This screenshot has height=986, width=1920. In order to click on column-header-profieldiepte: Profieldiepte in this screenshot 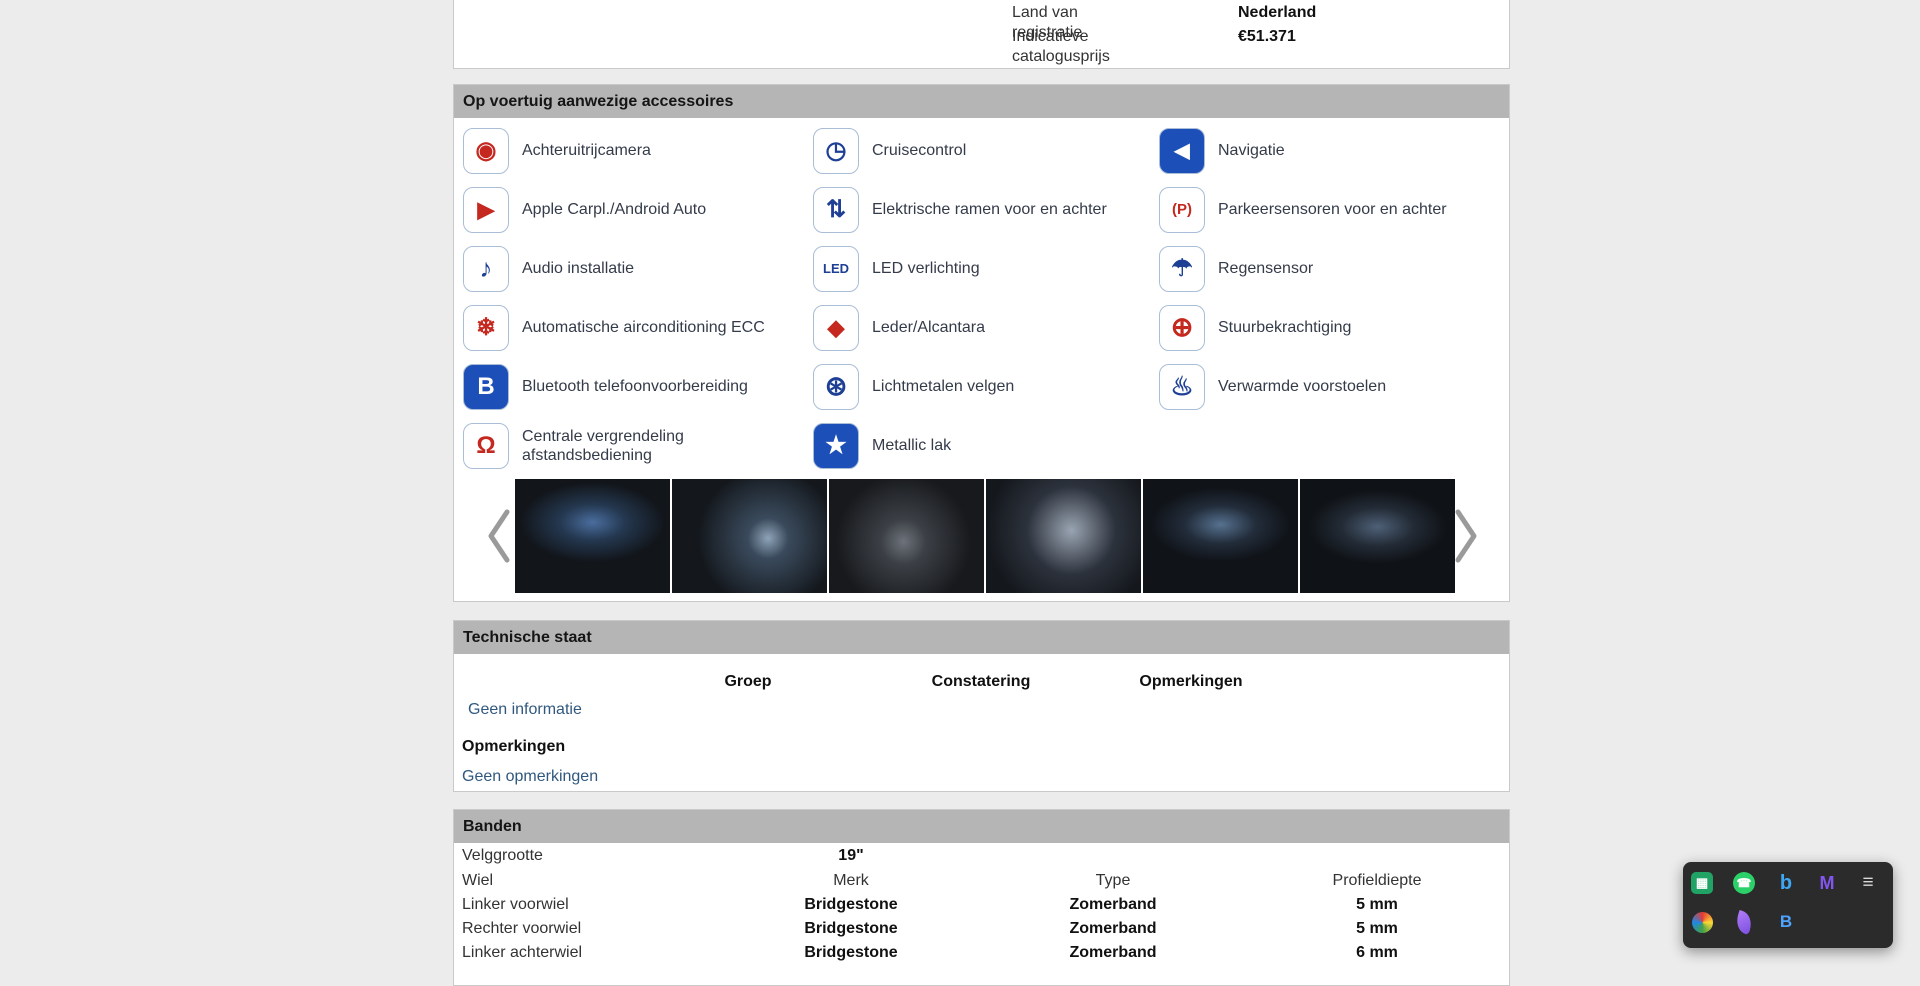, I will do `click(1377, 880)`.